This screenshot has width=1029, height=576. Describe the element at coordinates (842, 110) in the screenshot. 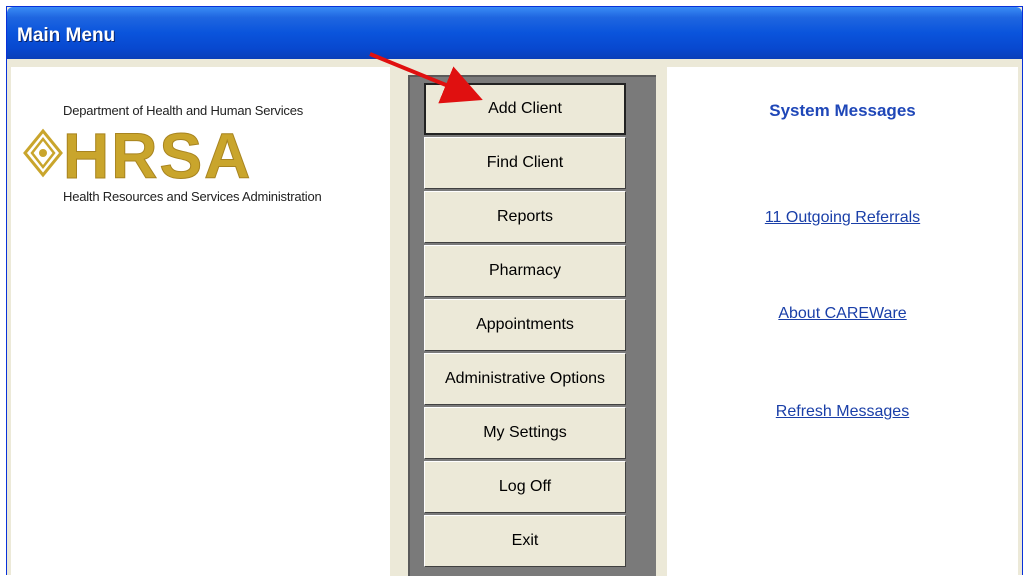

I see `system-messages-title: System Messages` at that location.